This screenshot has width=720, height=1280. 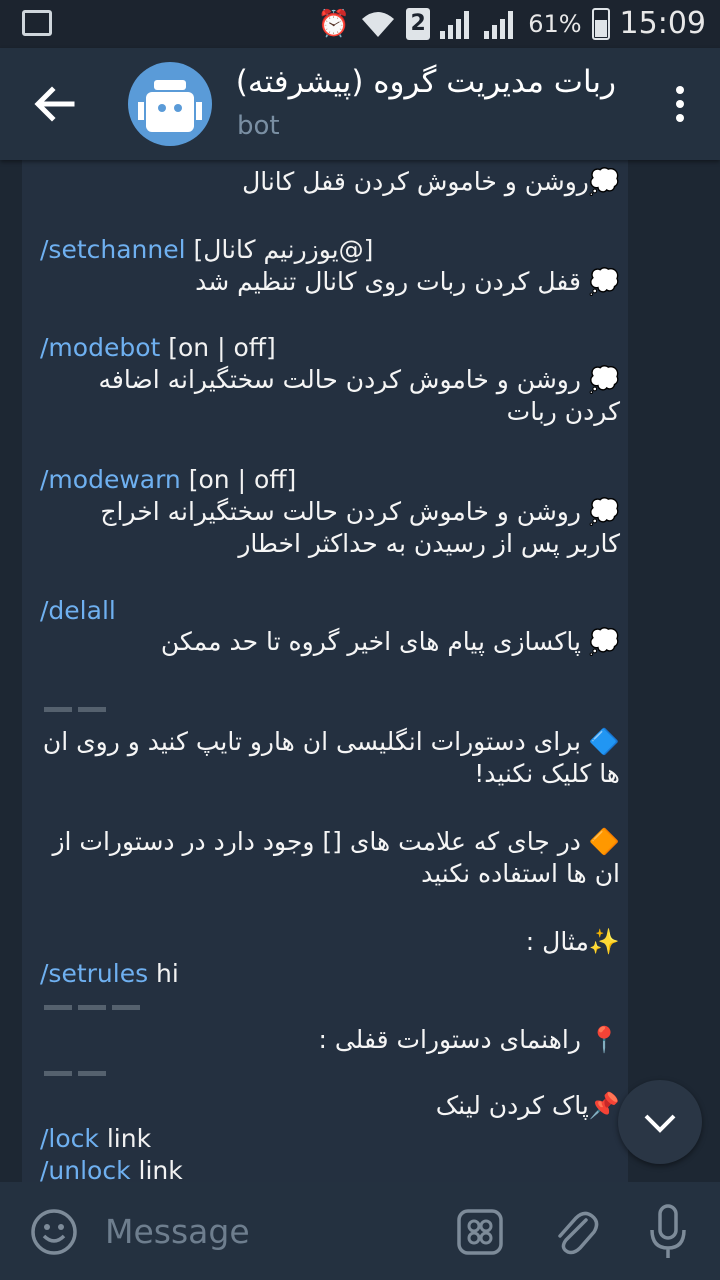 What do you see at coordinates (94, 973) in the screenshot?
I see `command-link: /setrules` at bounding box center [94, 973].